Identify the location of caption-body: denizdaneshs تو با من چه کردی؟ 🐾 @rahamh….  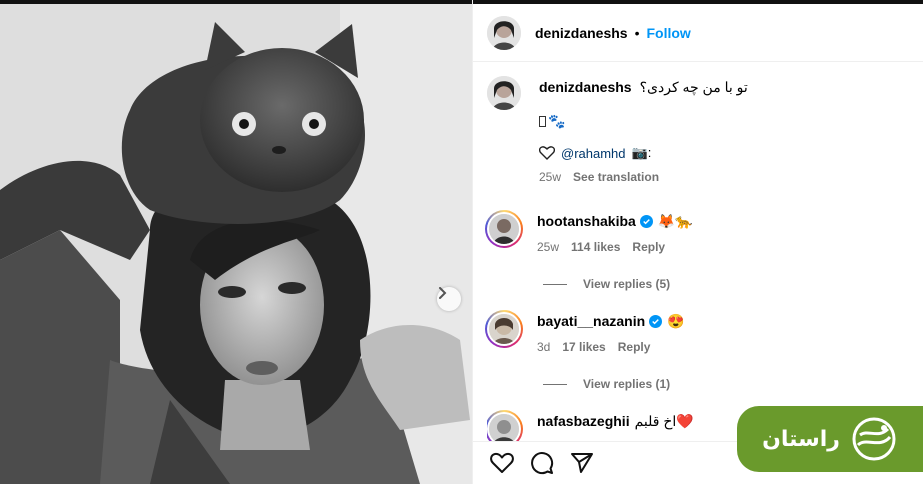
(729, 130).